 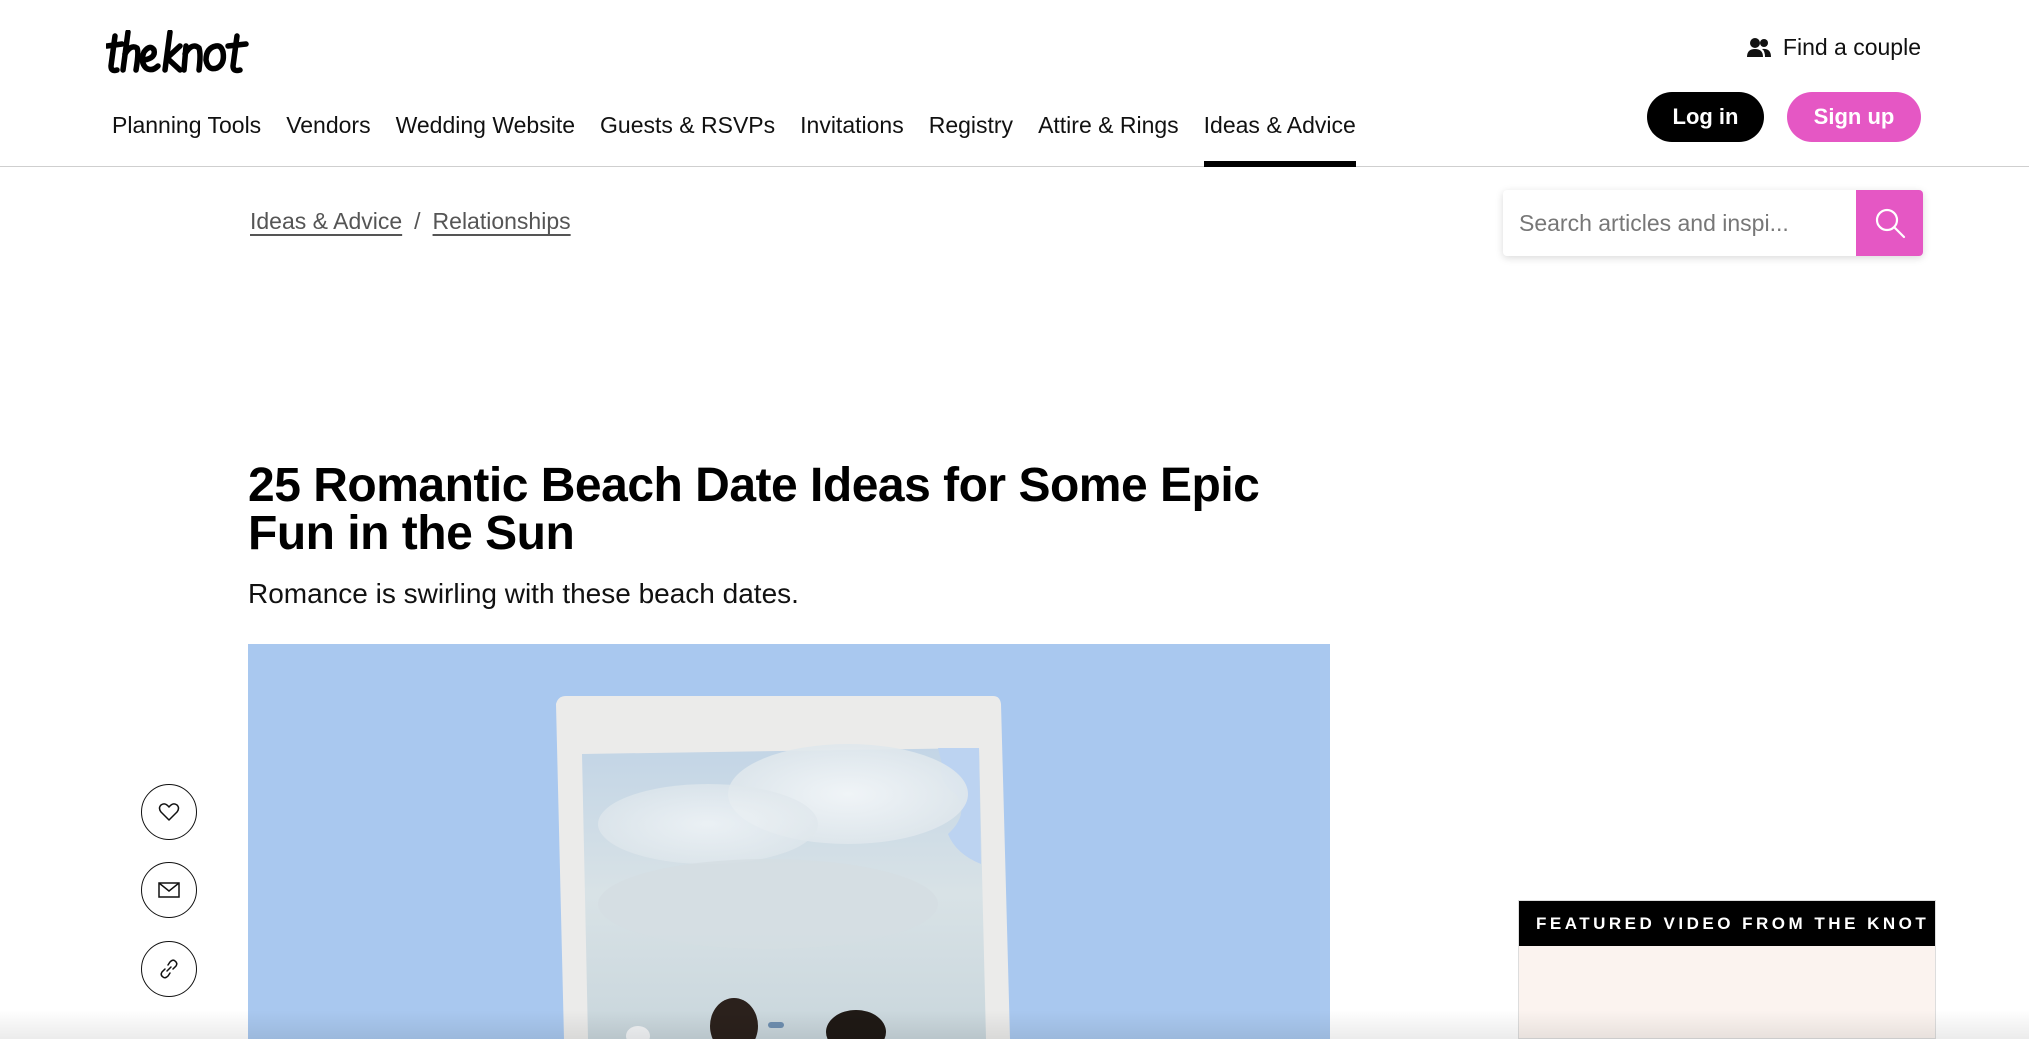 I want to click on nav-guests-rsvps: Guests & RSVPs, so click(x=687, y=133).